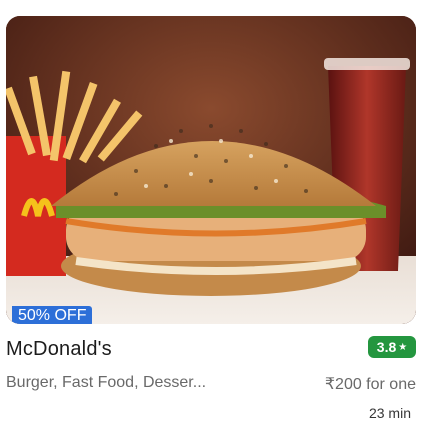 Image resolution: width=431 pixels, height=442 pixels. Describe the element at coordinates (370, 384) in the screenshot. I see `price-for-one: ₹200 for one` at that location.